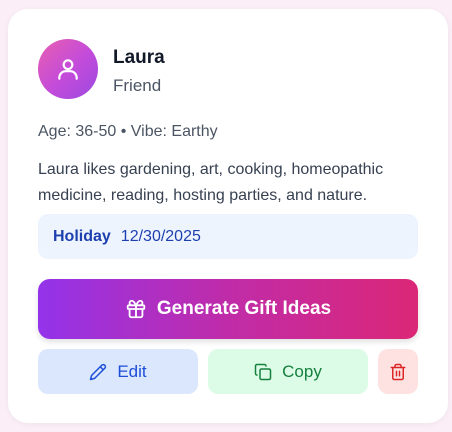 The width and height of the screenshot is (452, 432). I want to click on pencil-icon, so click(98, 371).